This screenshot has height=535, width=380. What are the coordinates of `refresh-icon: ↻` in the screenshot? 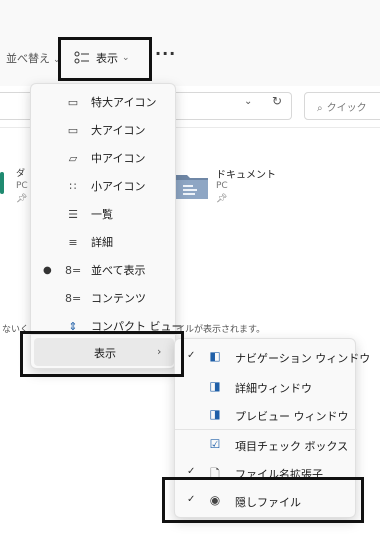 It's located at (277, 101).